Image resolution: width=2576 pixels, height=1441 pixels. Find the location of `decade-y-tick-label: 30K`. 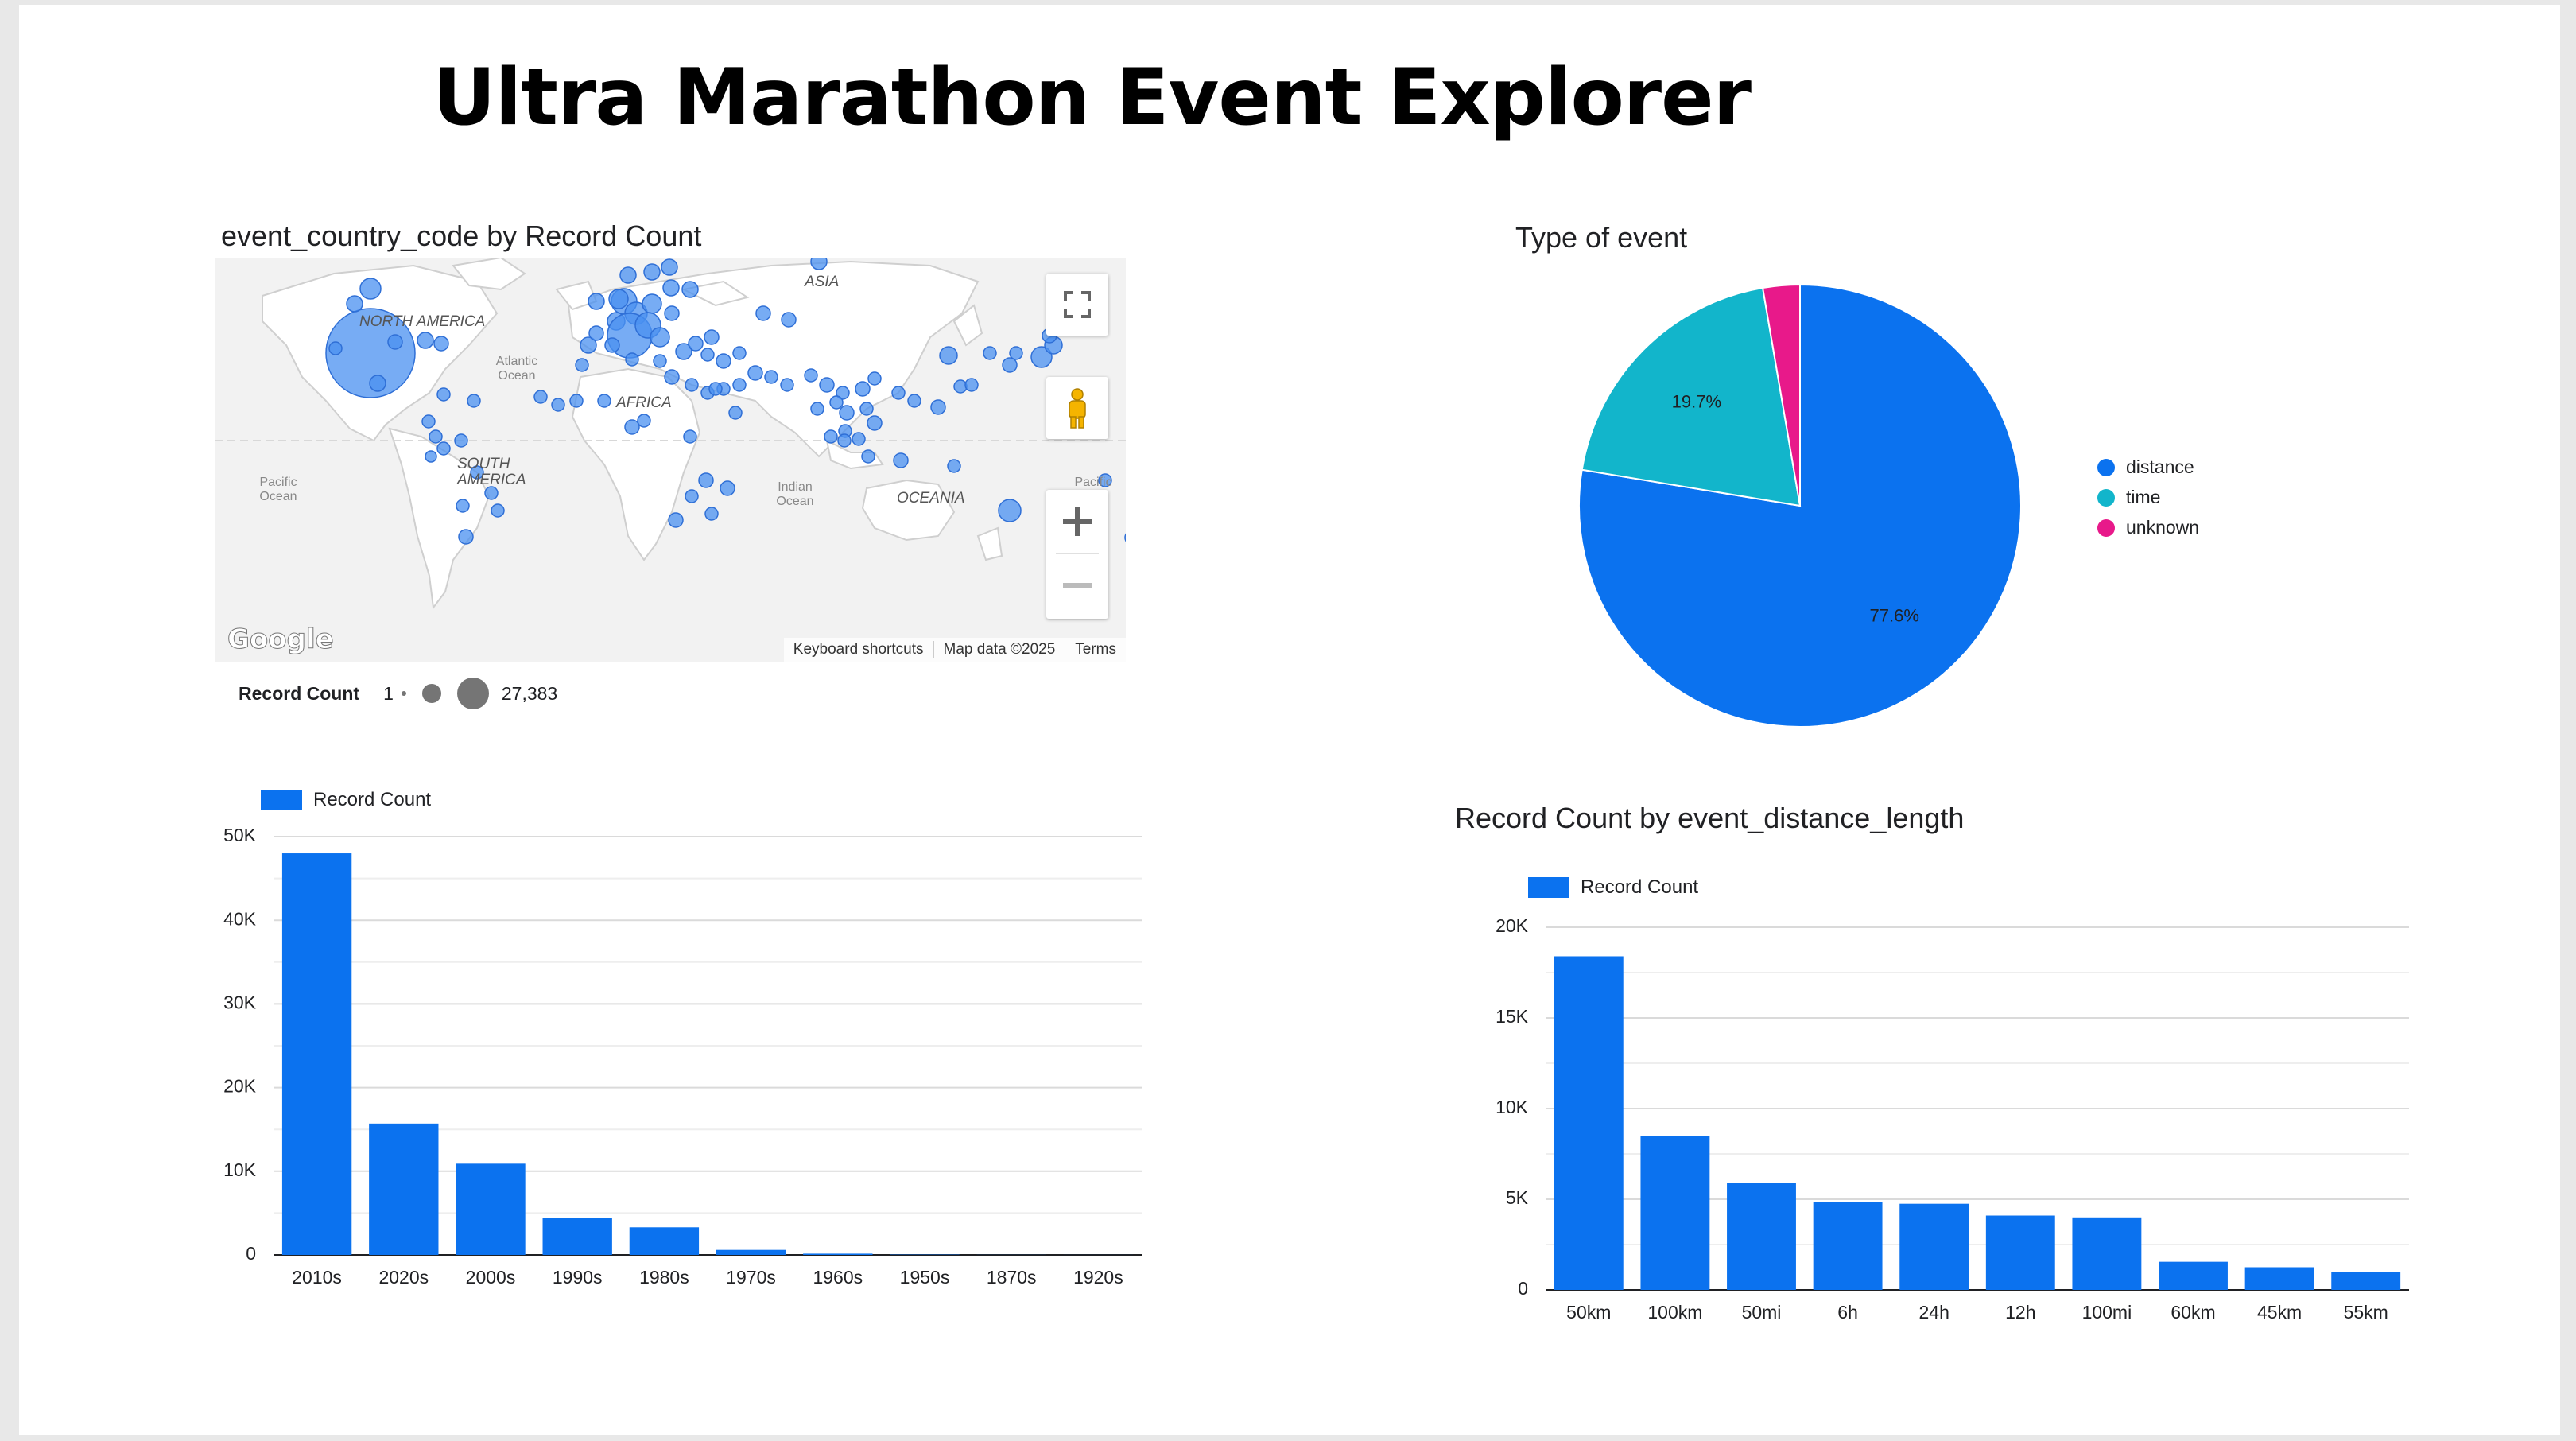

decade-y-tick-label: 30K is located at coordinates (240, 1002).